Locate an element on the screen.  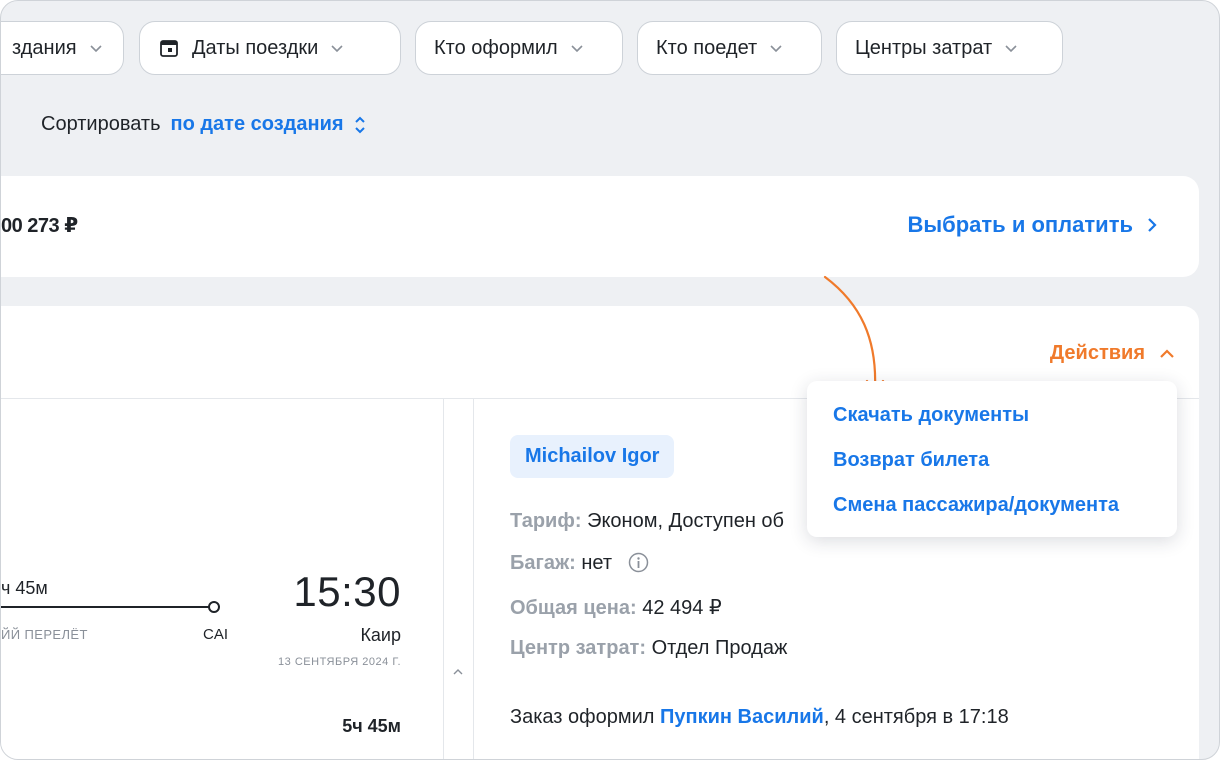
passenger-badge: Michailov Igor is located at coordinates (592, 456).